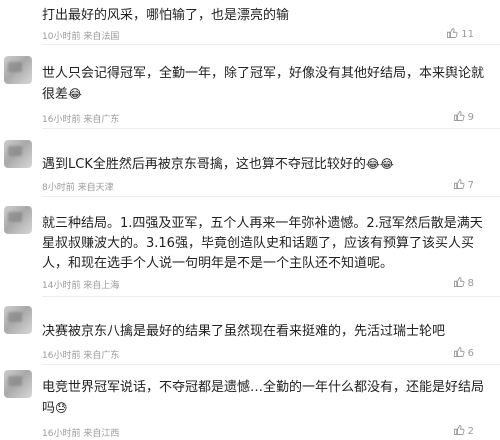  What do you see at coordinates (470, 283) in the screenshot?
I see `like-count: 8` at bounding box center [470, 283].